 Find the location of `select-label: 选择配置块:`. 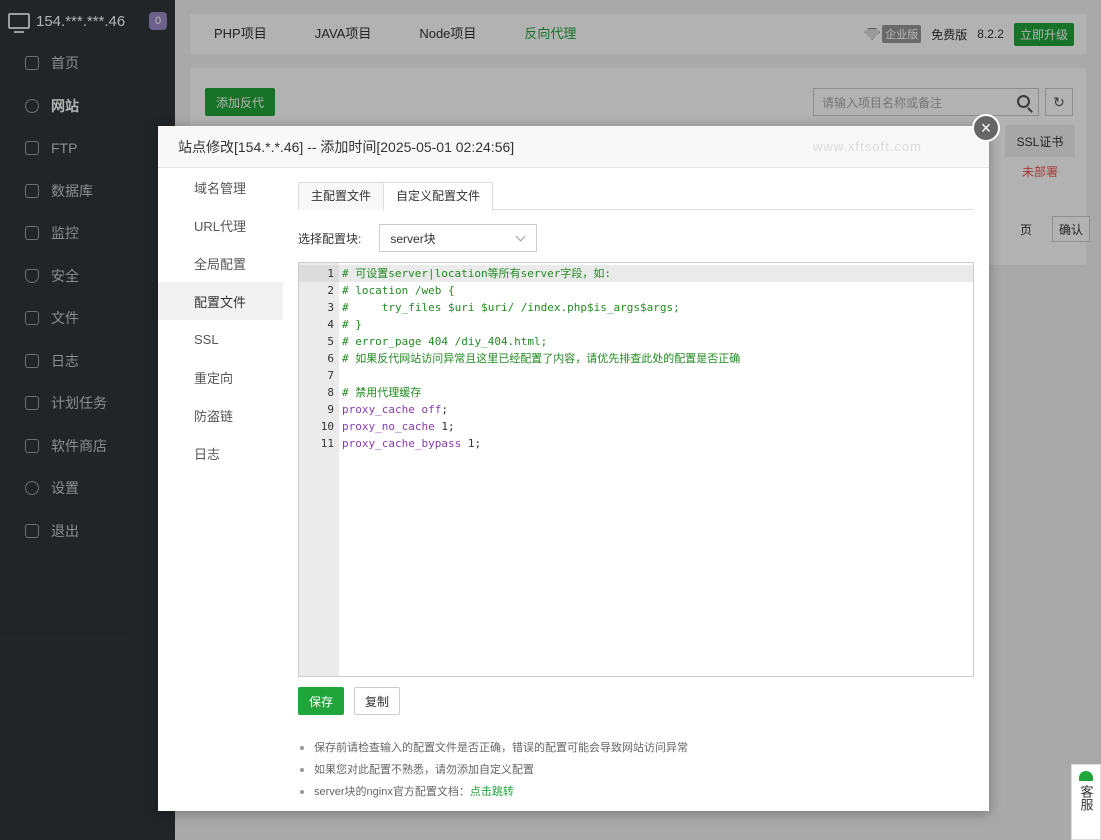

select-label: 选择配置块: is located at coordinates (330, 238).